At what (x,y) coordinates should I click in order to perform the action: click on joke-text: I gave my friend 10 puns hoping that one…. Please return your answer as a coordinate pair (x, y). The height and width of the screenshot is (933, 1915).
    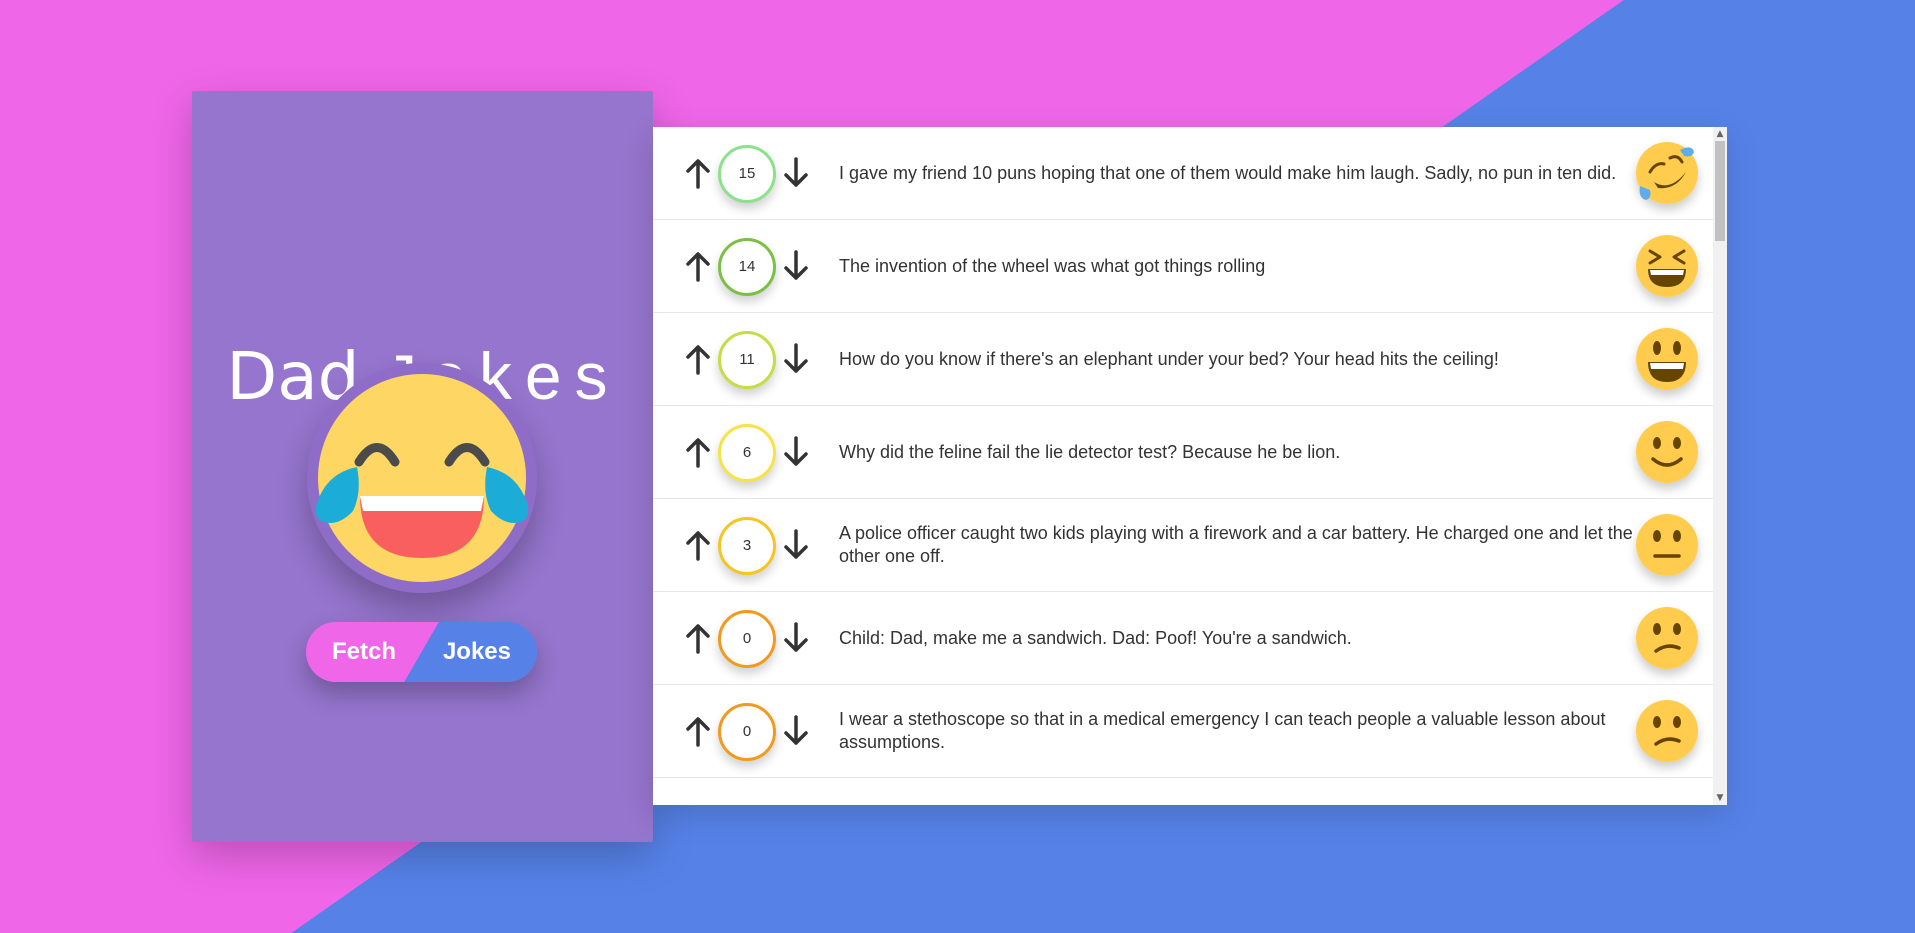
    Looking at the image, I should click on (1228, 172).